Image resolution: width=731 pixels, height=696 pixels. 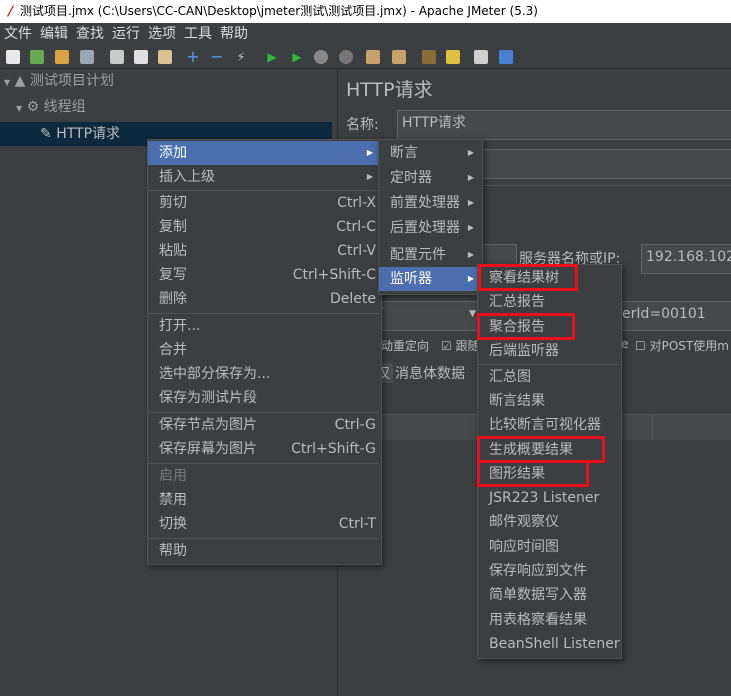 What do you see at coordinates (263, 177) in the screenshot?
I see `menu-item-insert-parent: 插入上级 ▶` at bounding box center [263, 177].